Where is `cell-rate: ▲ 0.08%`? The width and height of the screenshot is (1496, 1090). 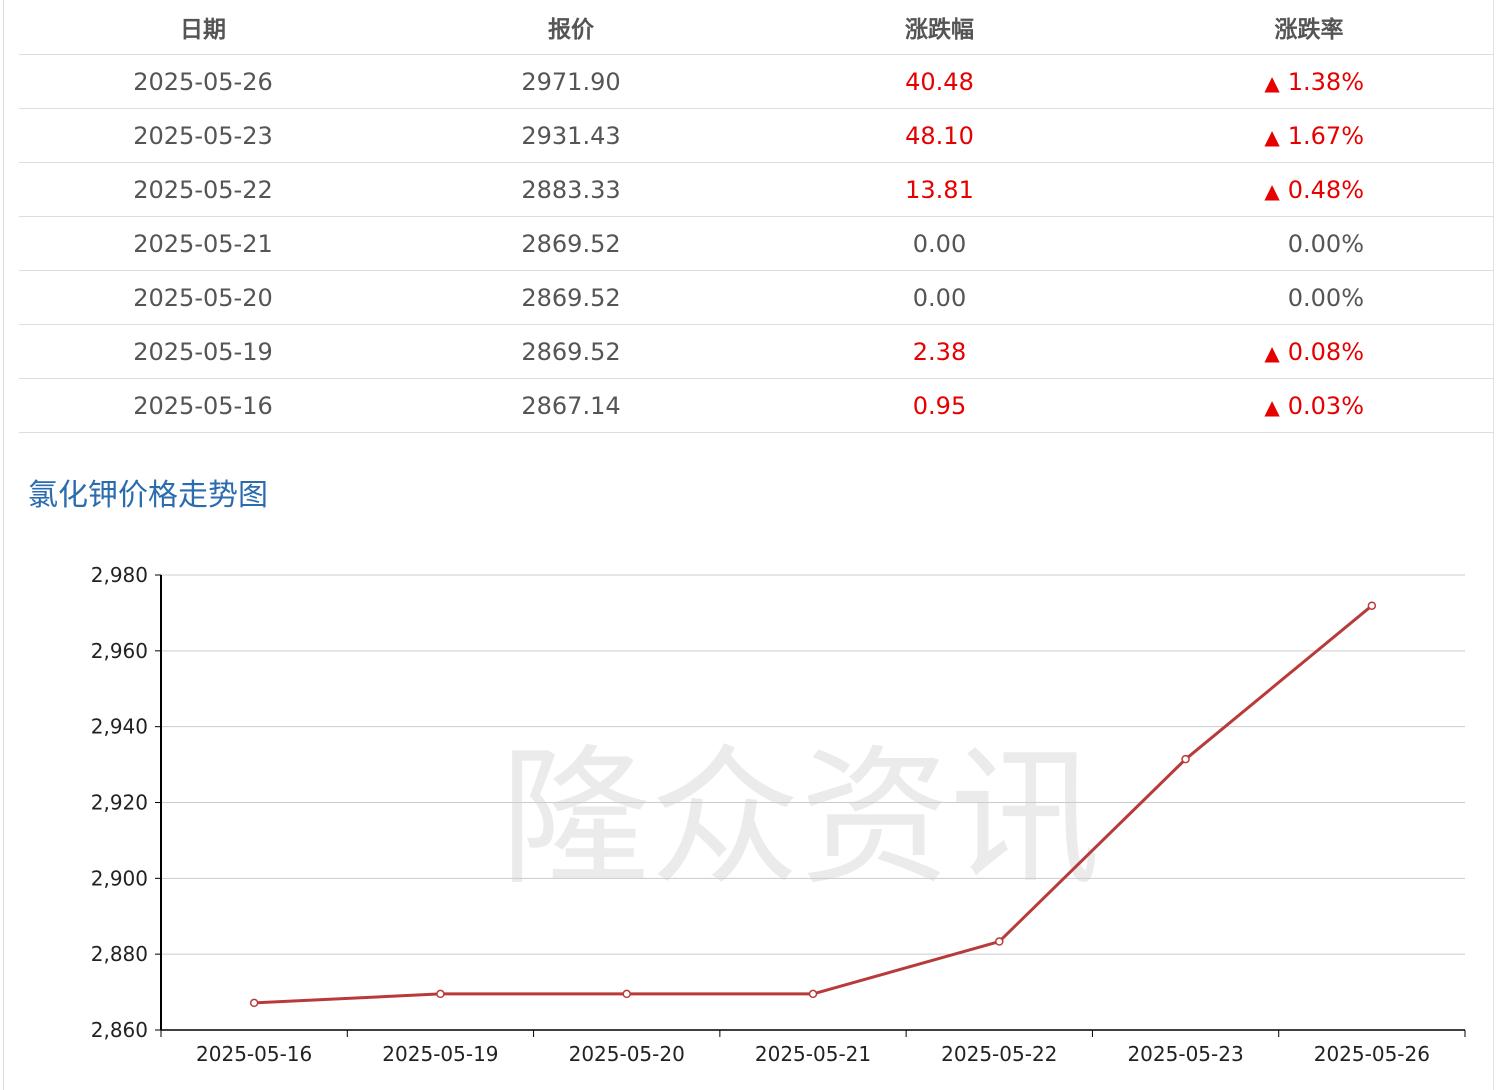
cell-rate: ▲ 0.08% is located at coordinates (1309, 351).